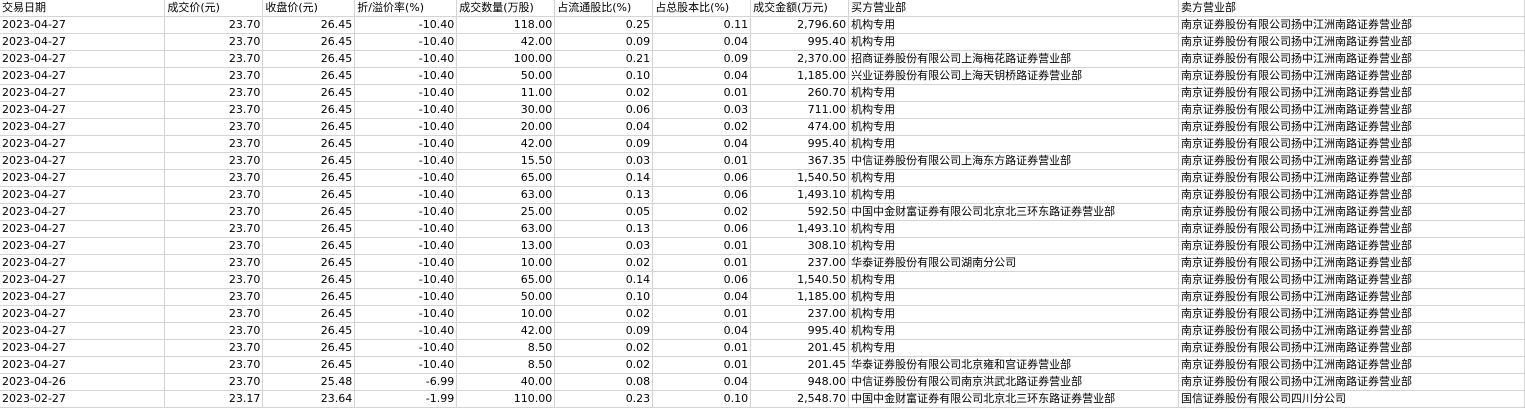  Describe the element at coordinates (702, 399) in the screenshot. I see `cell-total-share-ratio: 0.10` at that location.